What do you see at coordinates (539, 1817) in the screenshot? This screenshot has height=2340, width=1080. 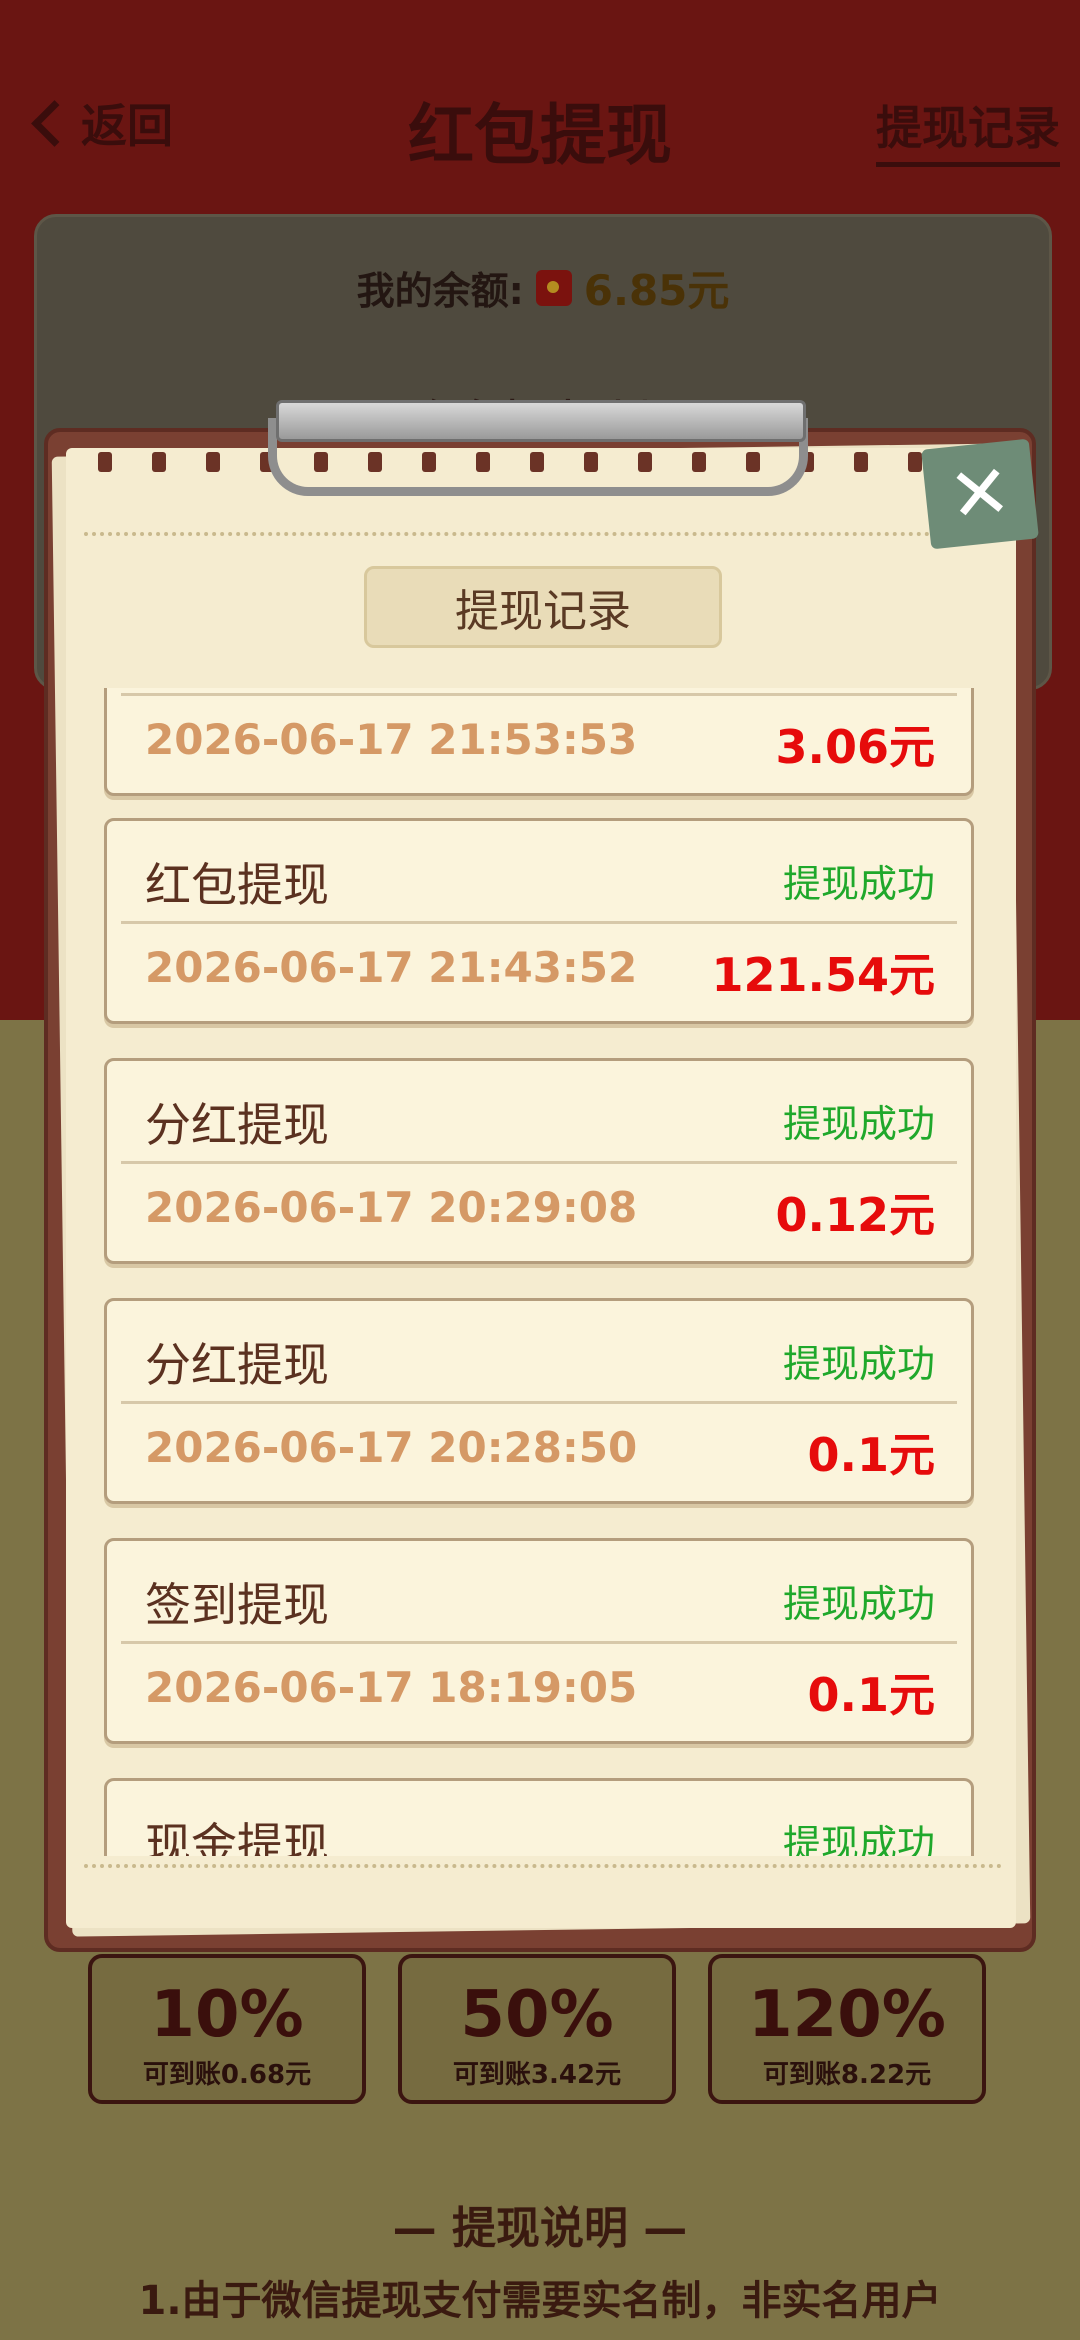 I see `record-item: 现金提现 提现成功` at bounding box center [539, 1817].